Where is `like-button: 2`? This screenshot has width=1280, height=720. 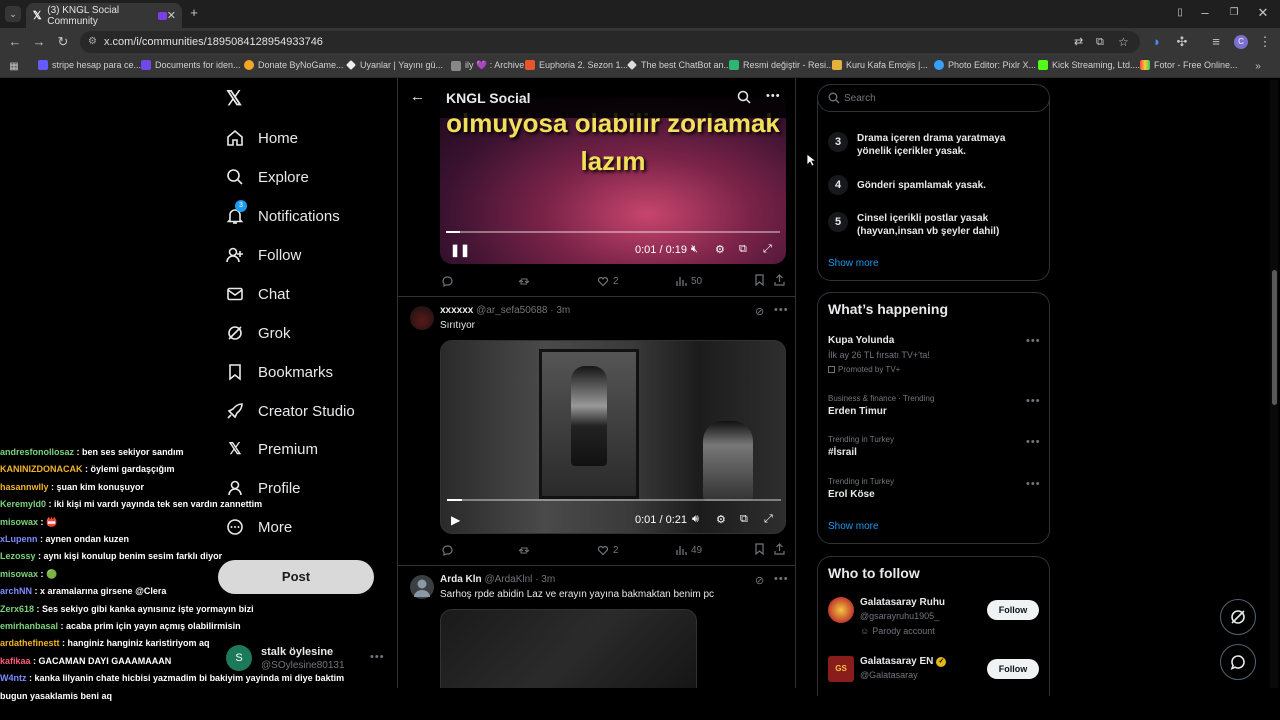 like-button: 2 is located at coordinates (608, 281).